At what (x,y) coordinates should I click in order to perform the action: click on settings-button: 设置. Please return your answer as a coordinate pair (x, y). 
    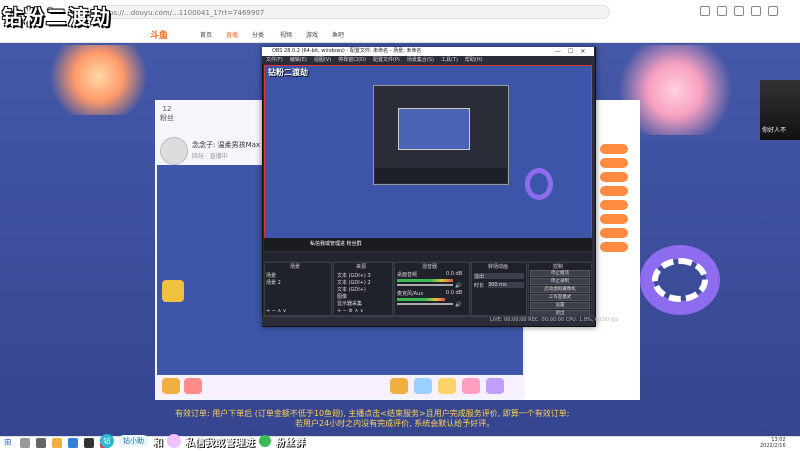
    Looking at the image, I should click on (560, 305).